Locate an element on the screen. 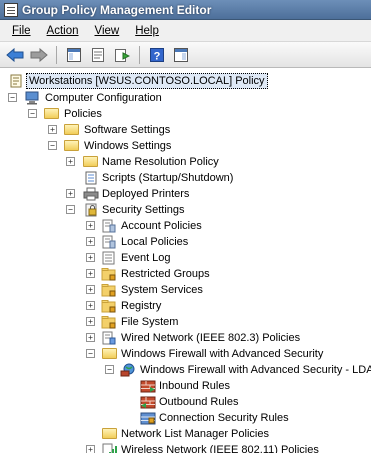 This screenshot has height=453, width=371. properties-button is located at coordinates (98, 55).